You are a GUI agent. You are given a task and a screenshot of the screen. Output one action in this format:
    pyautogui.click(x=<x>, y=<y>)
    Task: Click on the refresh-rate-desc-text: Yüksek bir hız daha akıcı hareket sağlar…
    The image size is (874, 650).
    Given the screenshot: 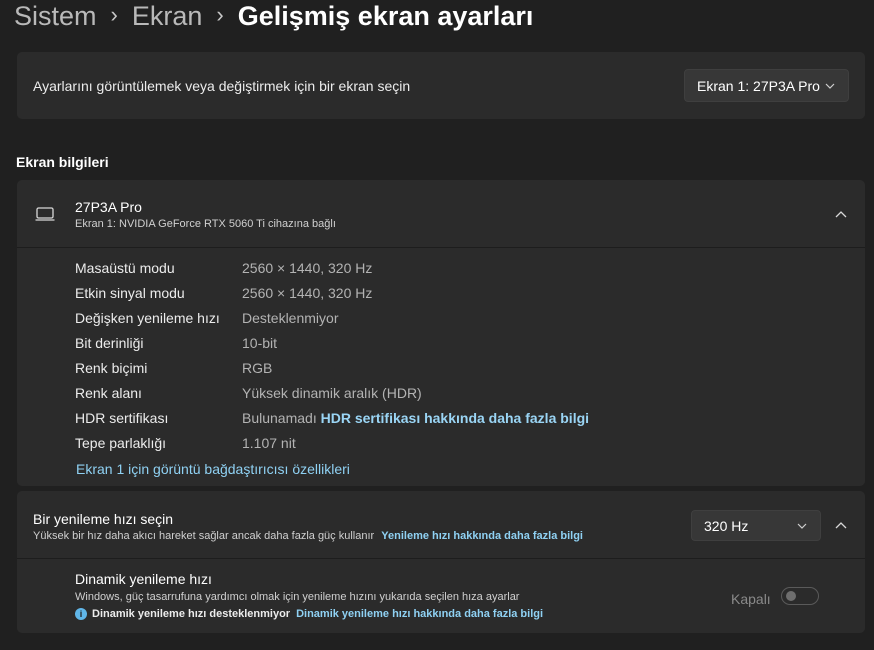 What is the action you would take?
    pyautogui.click(x=204, y=536)
    